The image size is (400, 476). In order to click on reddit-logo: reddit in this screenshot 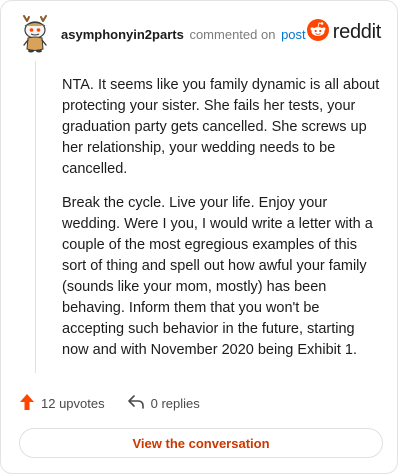, I will do `click(344, 32)`.